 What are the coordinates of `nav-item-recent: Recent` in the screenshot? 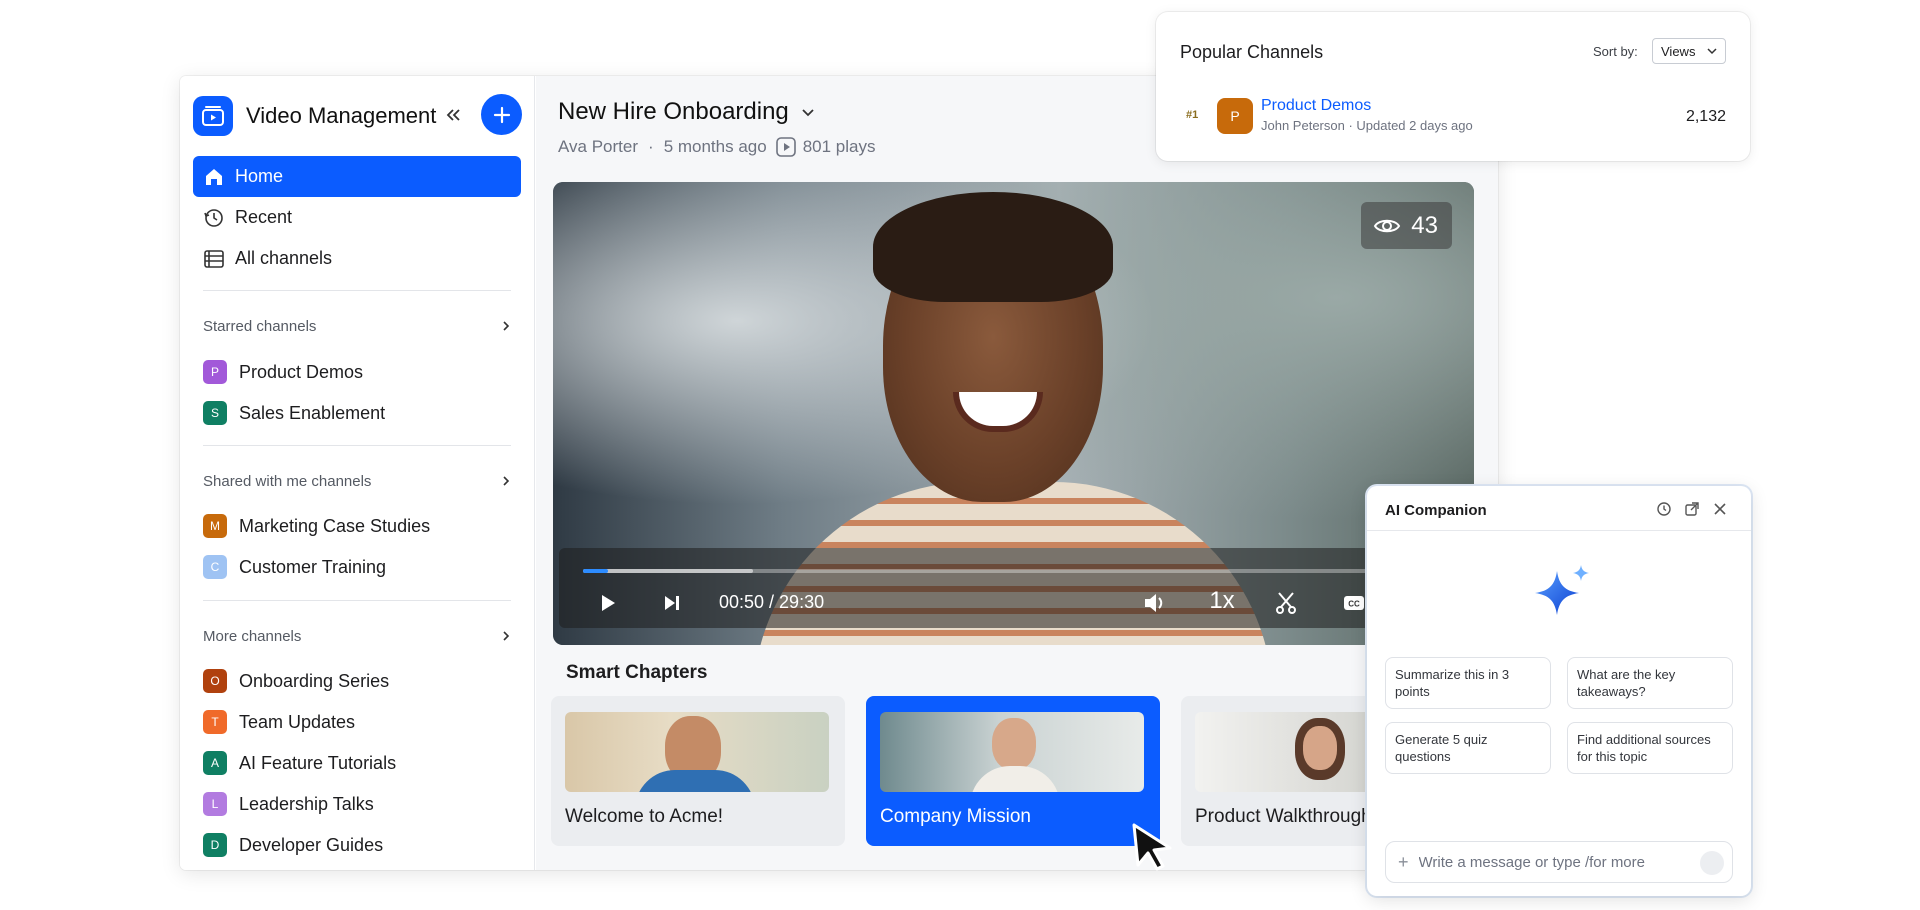 It's located at (357, 217).